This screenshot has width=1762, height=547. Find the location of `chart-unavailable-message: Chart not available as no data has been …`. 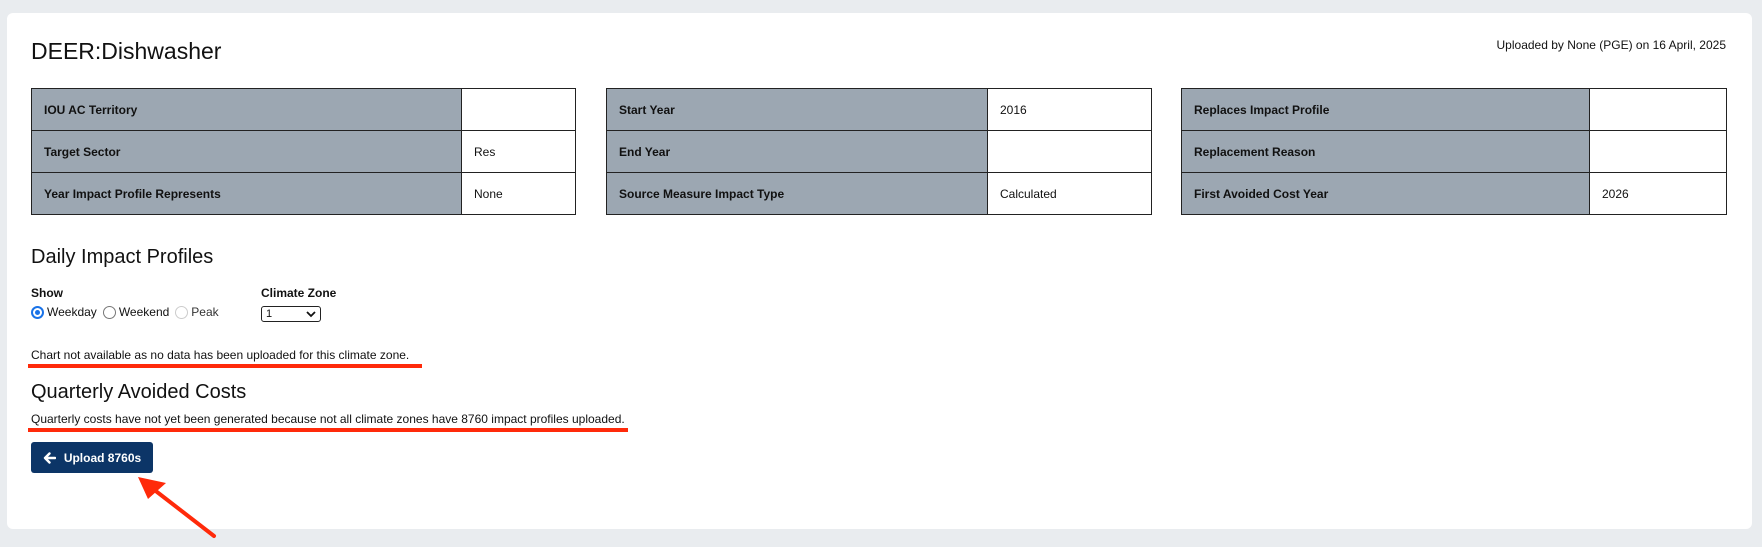

chart-unavailable-message: Chart not available as no data has been … is located at coordinates (220, 355).